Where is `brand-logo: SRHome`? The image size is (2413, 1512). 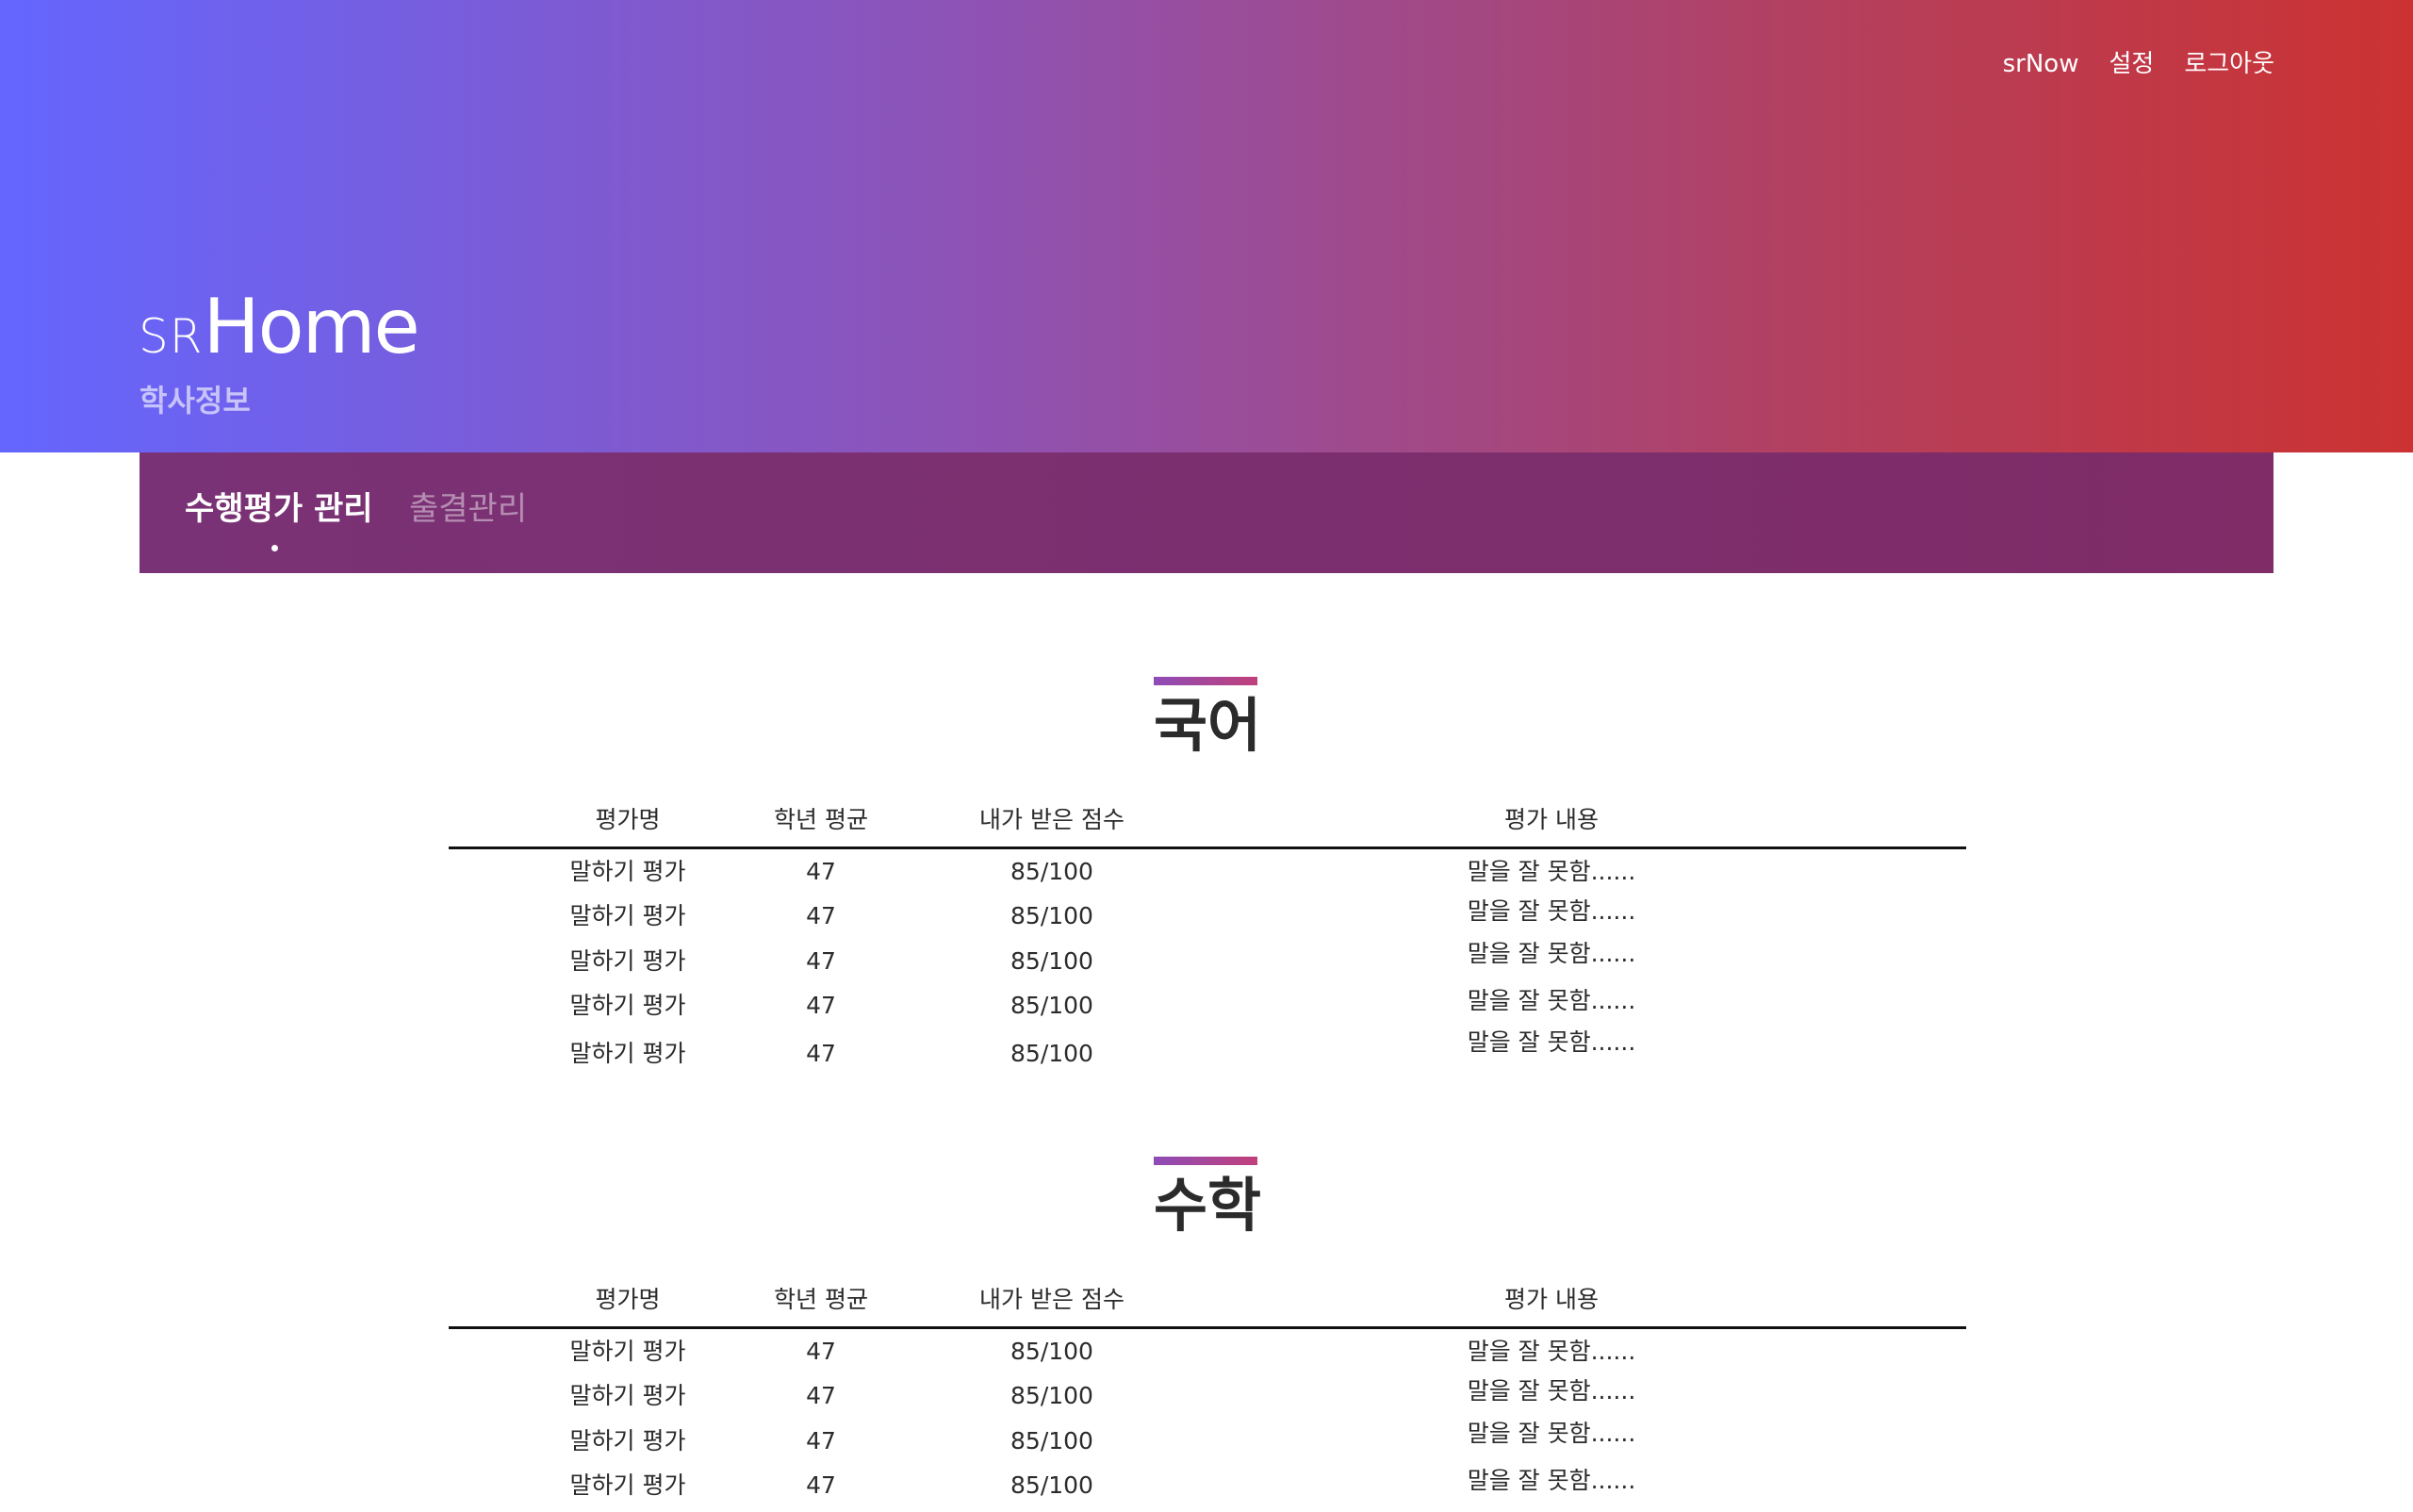
brand-logo: SRHome is located at coordinates (279, 326).